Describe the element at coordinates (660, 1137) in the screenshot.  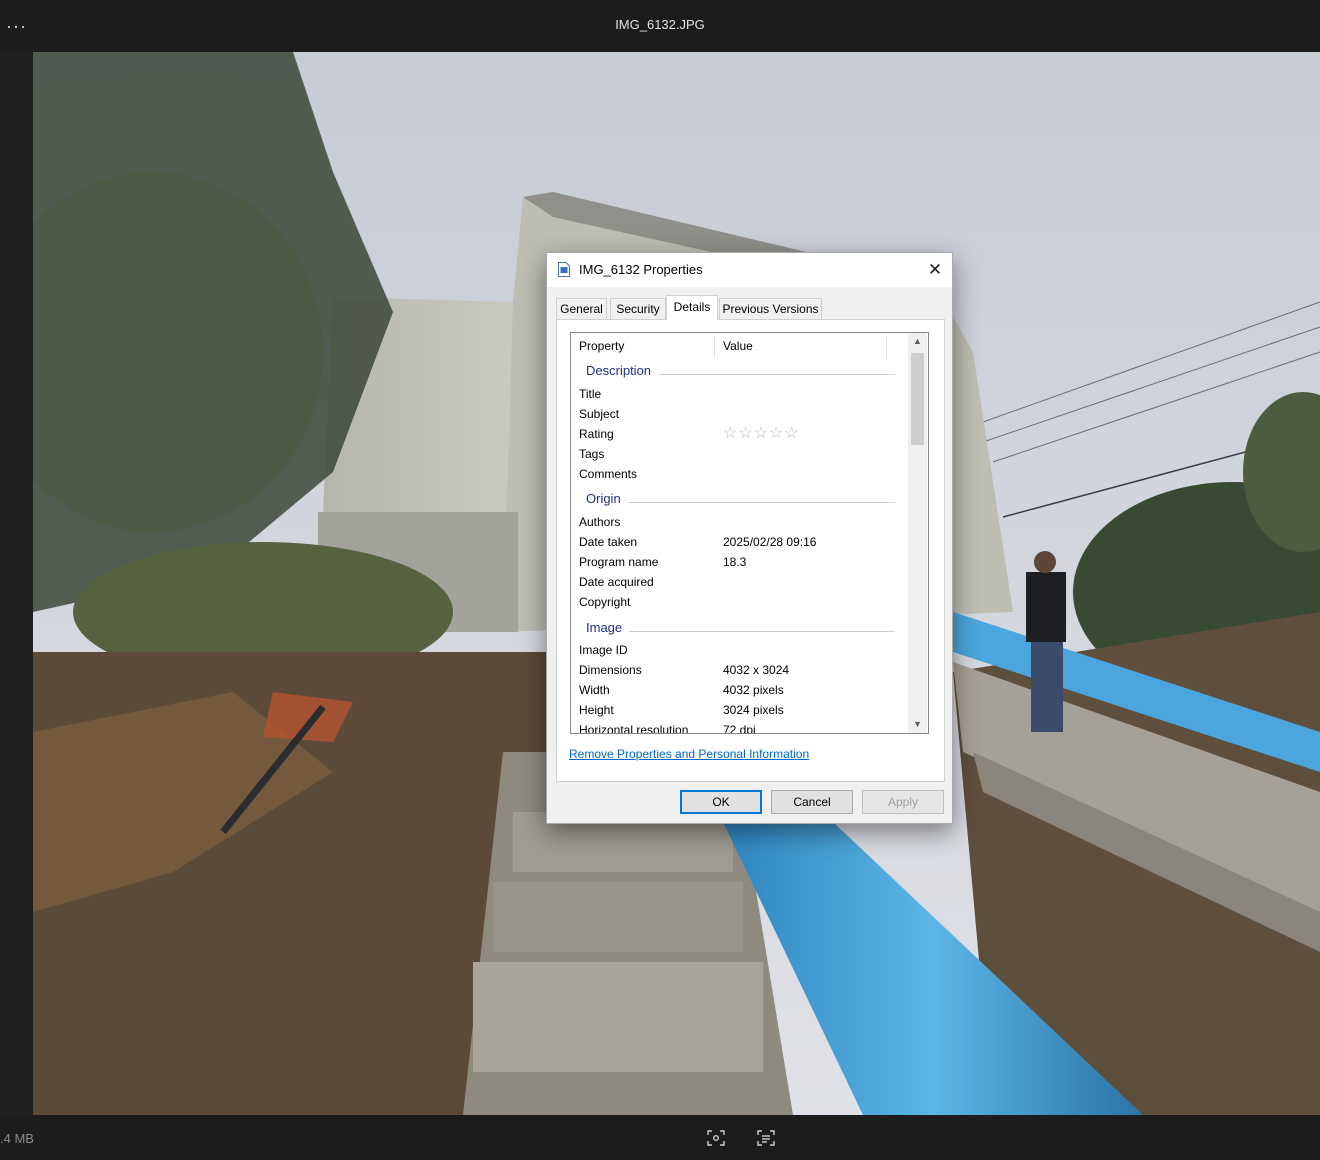
I see `viewer-bottom-bar: .4 MB` at that location.